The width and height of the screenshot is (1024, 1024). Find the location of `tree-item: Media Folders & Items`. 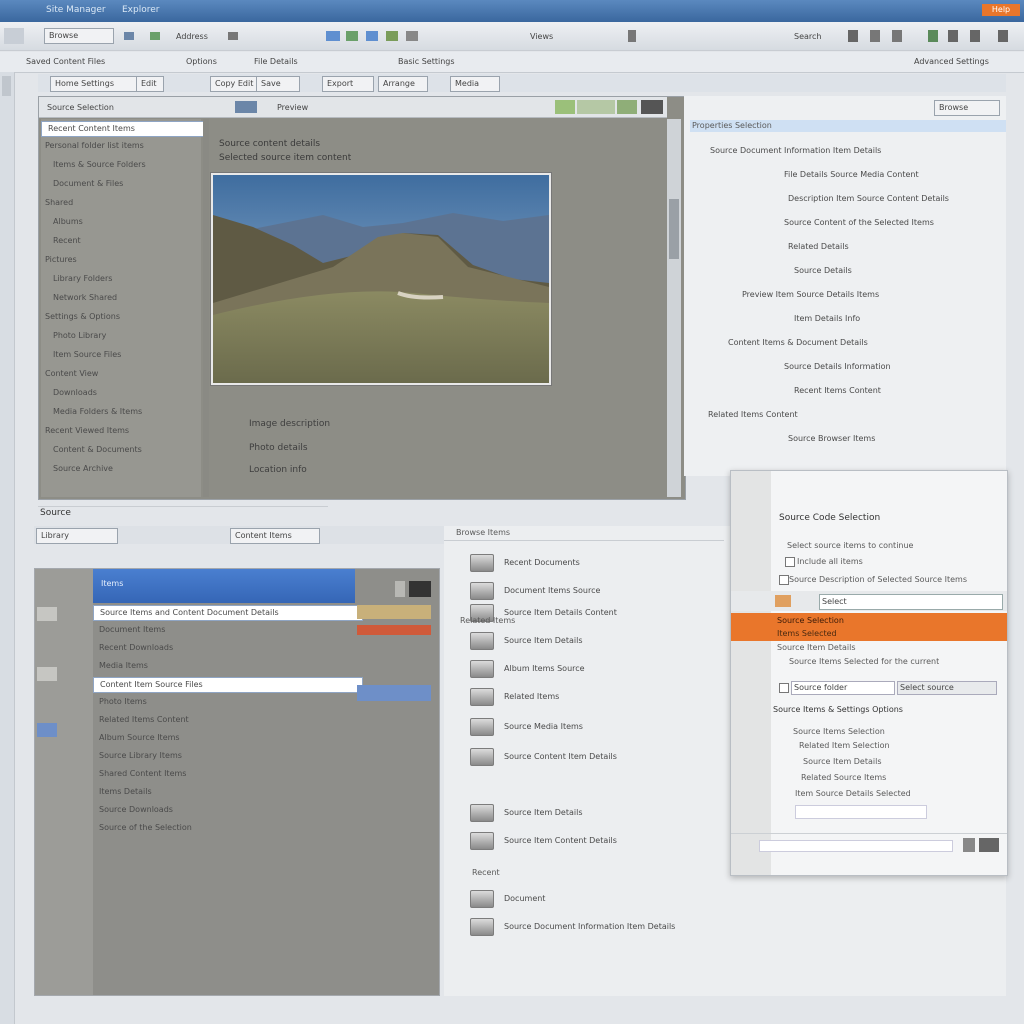

tree-item: Media Folders & Items is located at coordinates (120, 412).